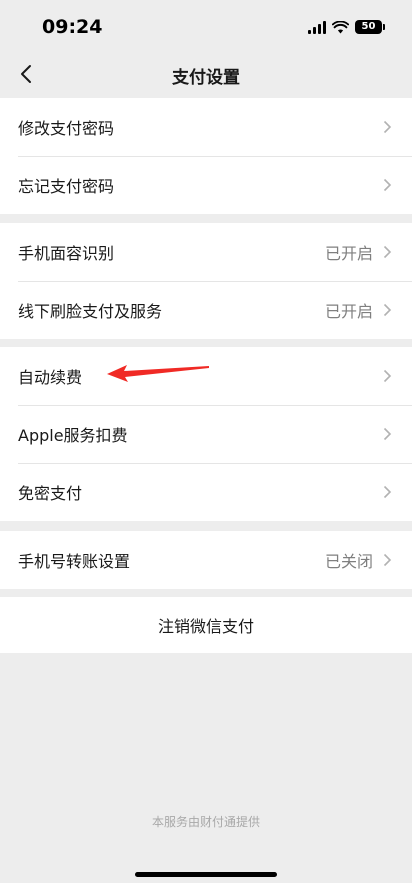  Describe the element at coordinates (206, 127) in the screenshot. I see `list-item-change-password: 修改支付密码` at that location.